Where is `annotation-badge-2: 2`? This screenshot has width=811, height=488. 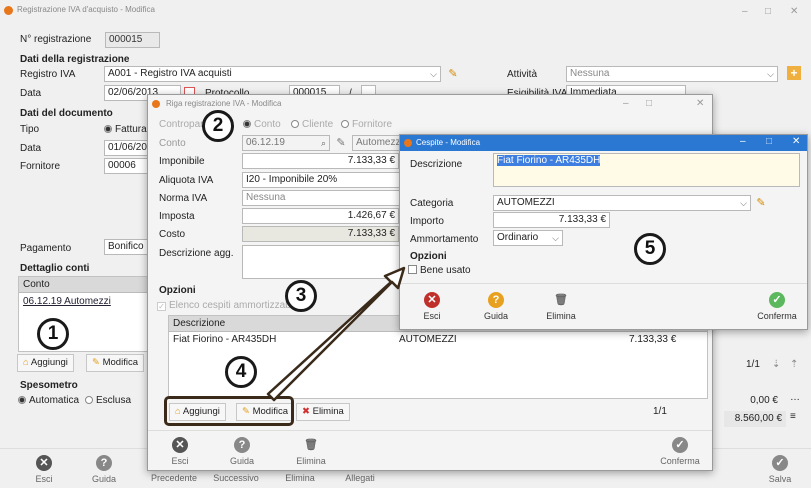 annotation-badge-2: 2 is located at coordinates (218, 126).